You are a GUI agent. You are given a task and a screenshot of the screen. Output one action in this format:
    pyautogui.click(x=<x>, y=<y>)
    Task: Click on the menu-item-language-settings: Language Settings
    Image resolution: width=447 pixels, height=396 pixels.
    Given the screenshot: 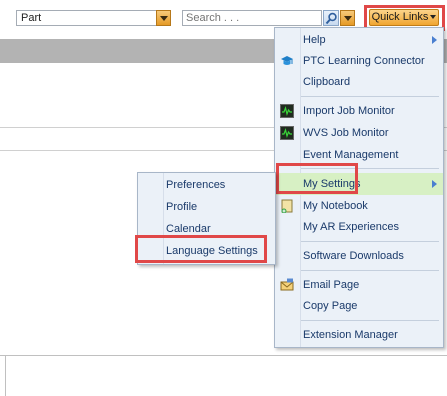 What is the action you would take?
    pyautogui.click(x=206, y=251)
    